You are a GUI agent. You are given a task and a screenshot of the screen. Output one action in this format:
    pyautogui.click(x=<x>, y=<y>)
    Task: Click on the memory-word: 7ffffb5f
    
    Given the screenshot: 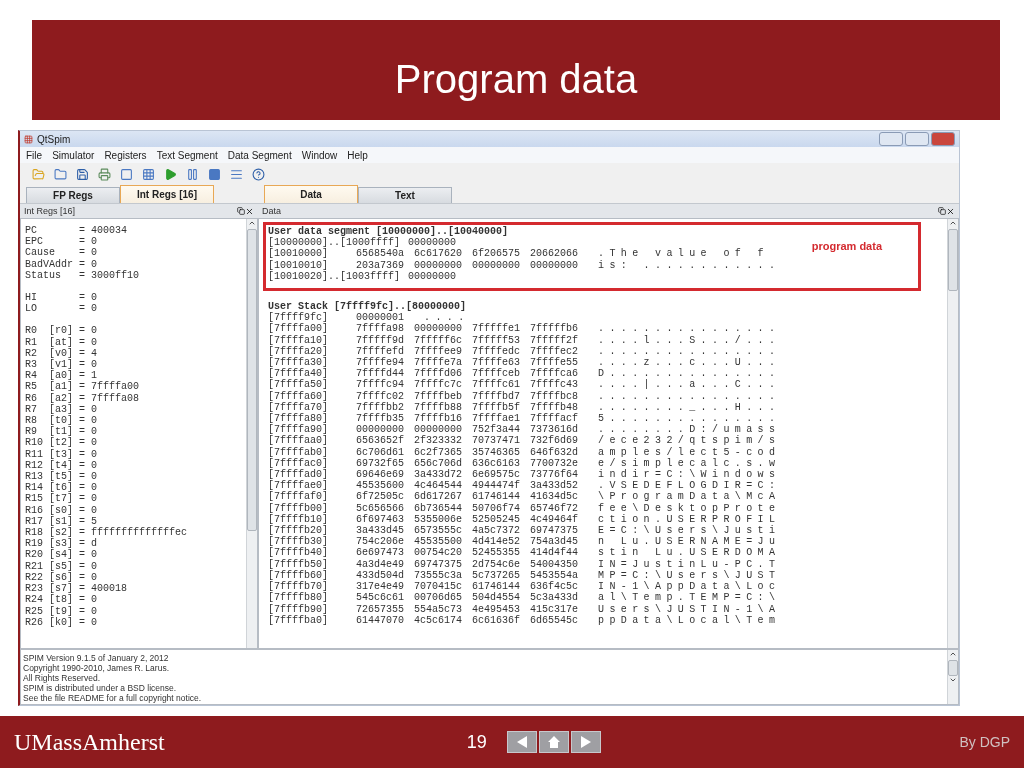 What is the action you would take?
    pyautogui.click(x=496, y=407)
    